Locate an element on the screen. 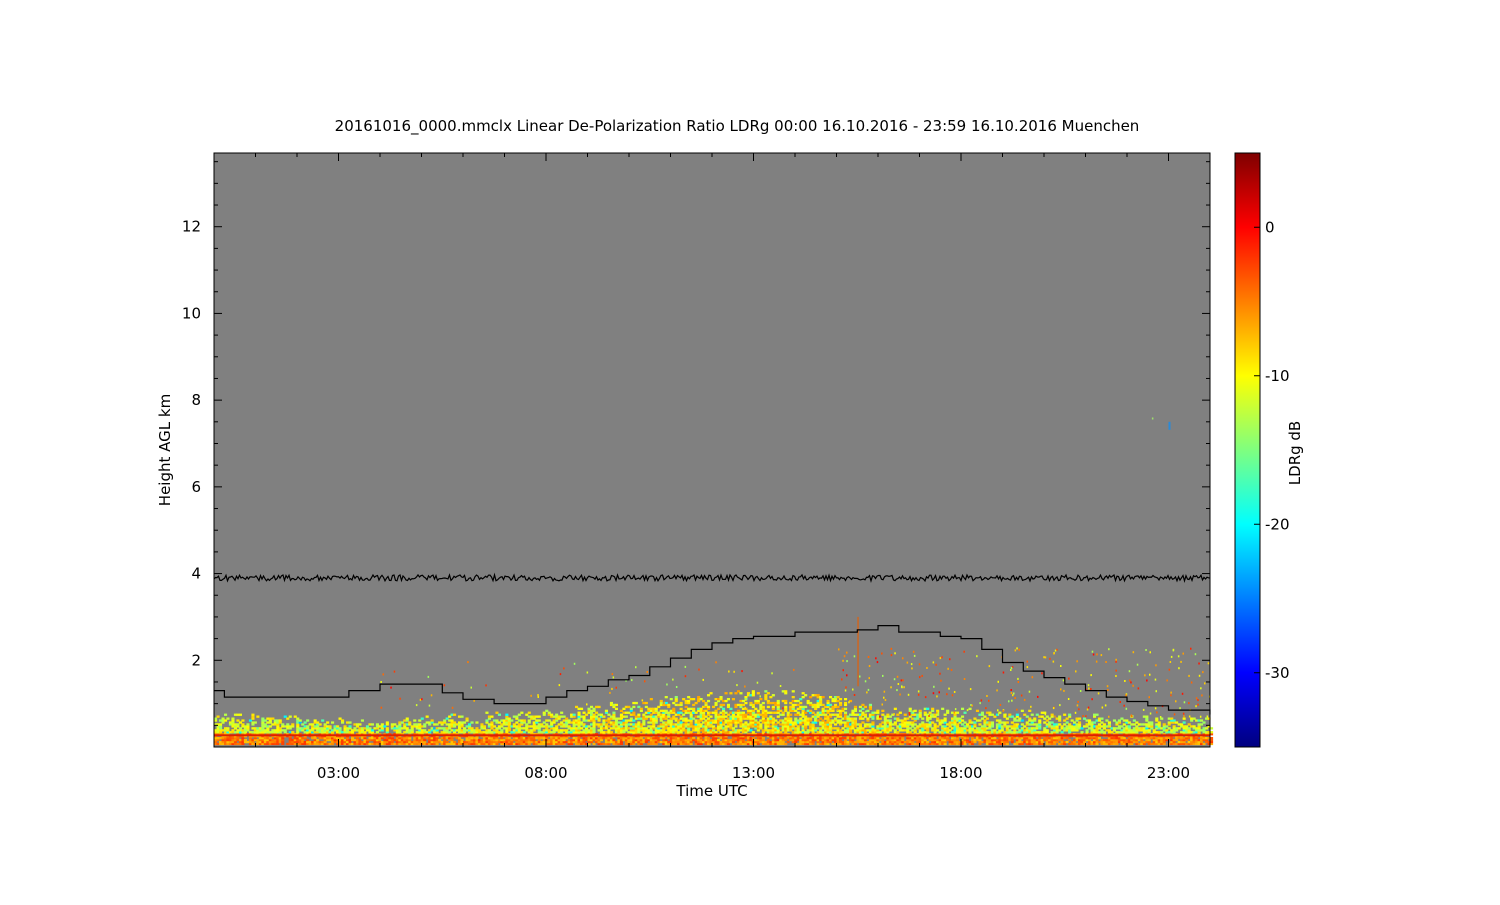 The width and height of the screenshot is (1500, 905). colorbar-tick-label: -30 is located at coordinates (1277, 673).